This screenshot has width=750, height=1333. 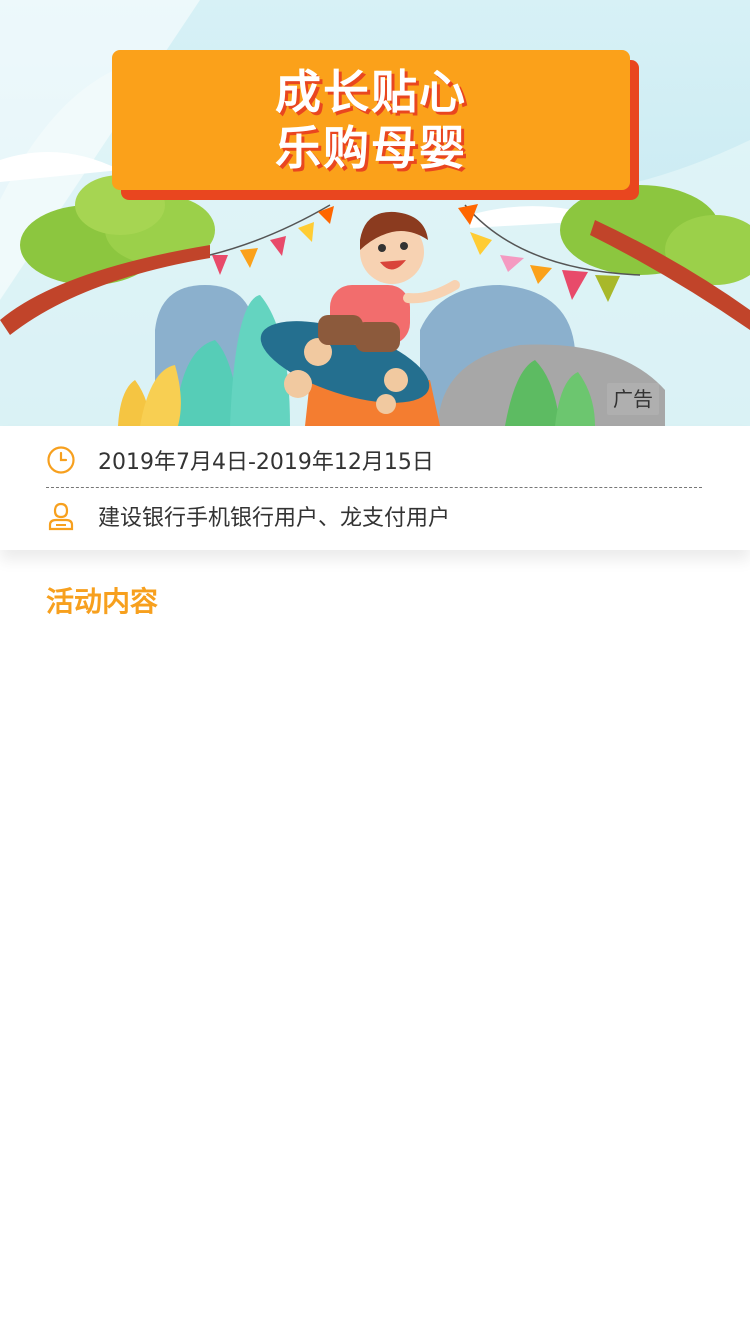 What do you see at coordinates (633, 399) in the screenshot?
I see `ad-badge: 广告` at bounding box center [633, 399].